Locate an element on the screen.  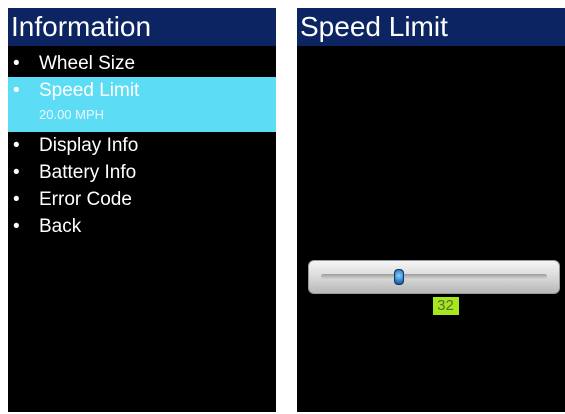
menu-item-label: Error Code is located at coordinates (85, 199).